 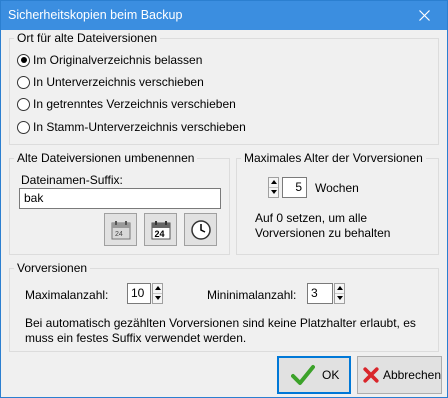 I want to click on ok-button: OK, so click(x=314, y=375).